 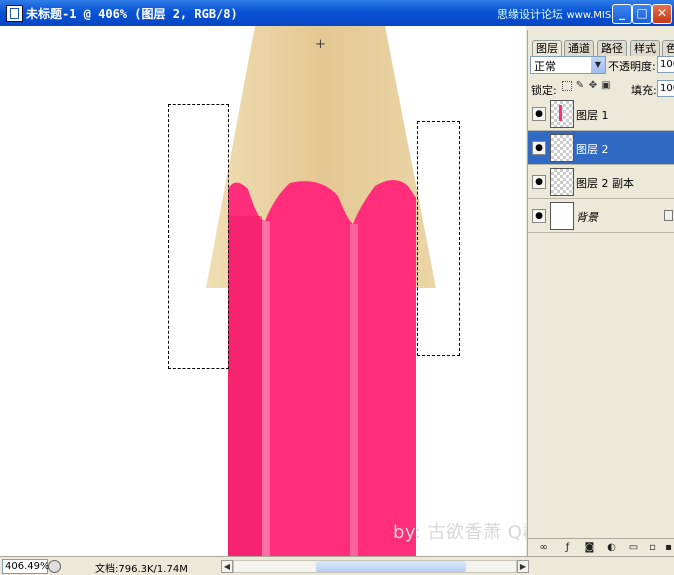 I want to click on panel-tabs: 图层 通道 路径 样式 色, so click(x=601, y=48).